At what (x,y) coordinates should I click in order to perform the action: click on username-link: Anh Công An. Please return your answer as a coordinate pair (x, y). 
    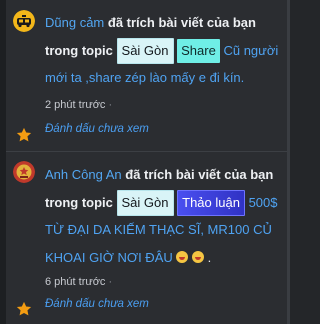
    Looking at the image, I should click on (83, 174).